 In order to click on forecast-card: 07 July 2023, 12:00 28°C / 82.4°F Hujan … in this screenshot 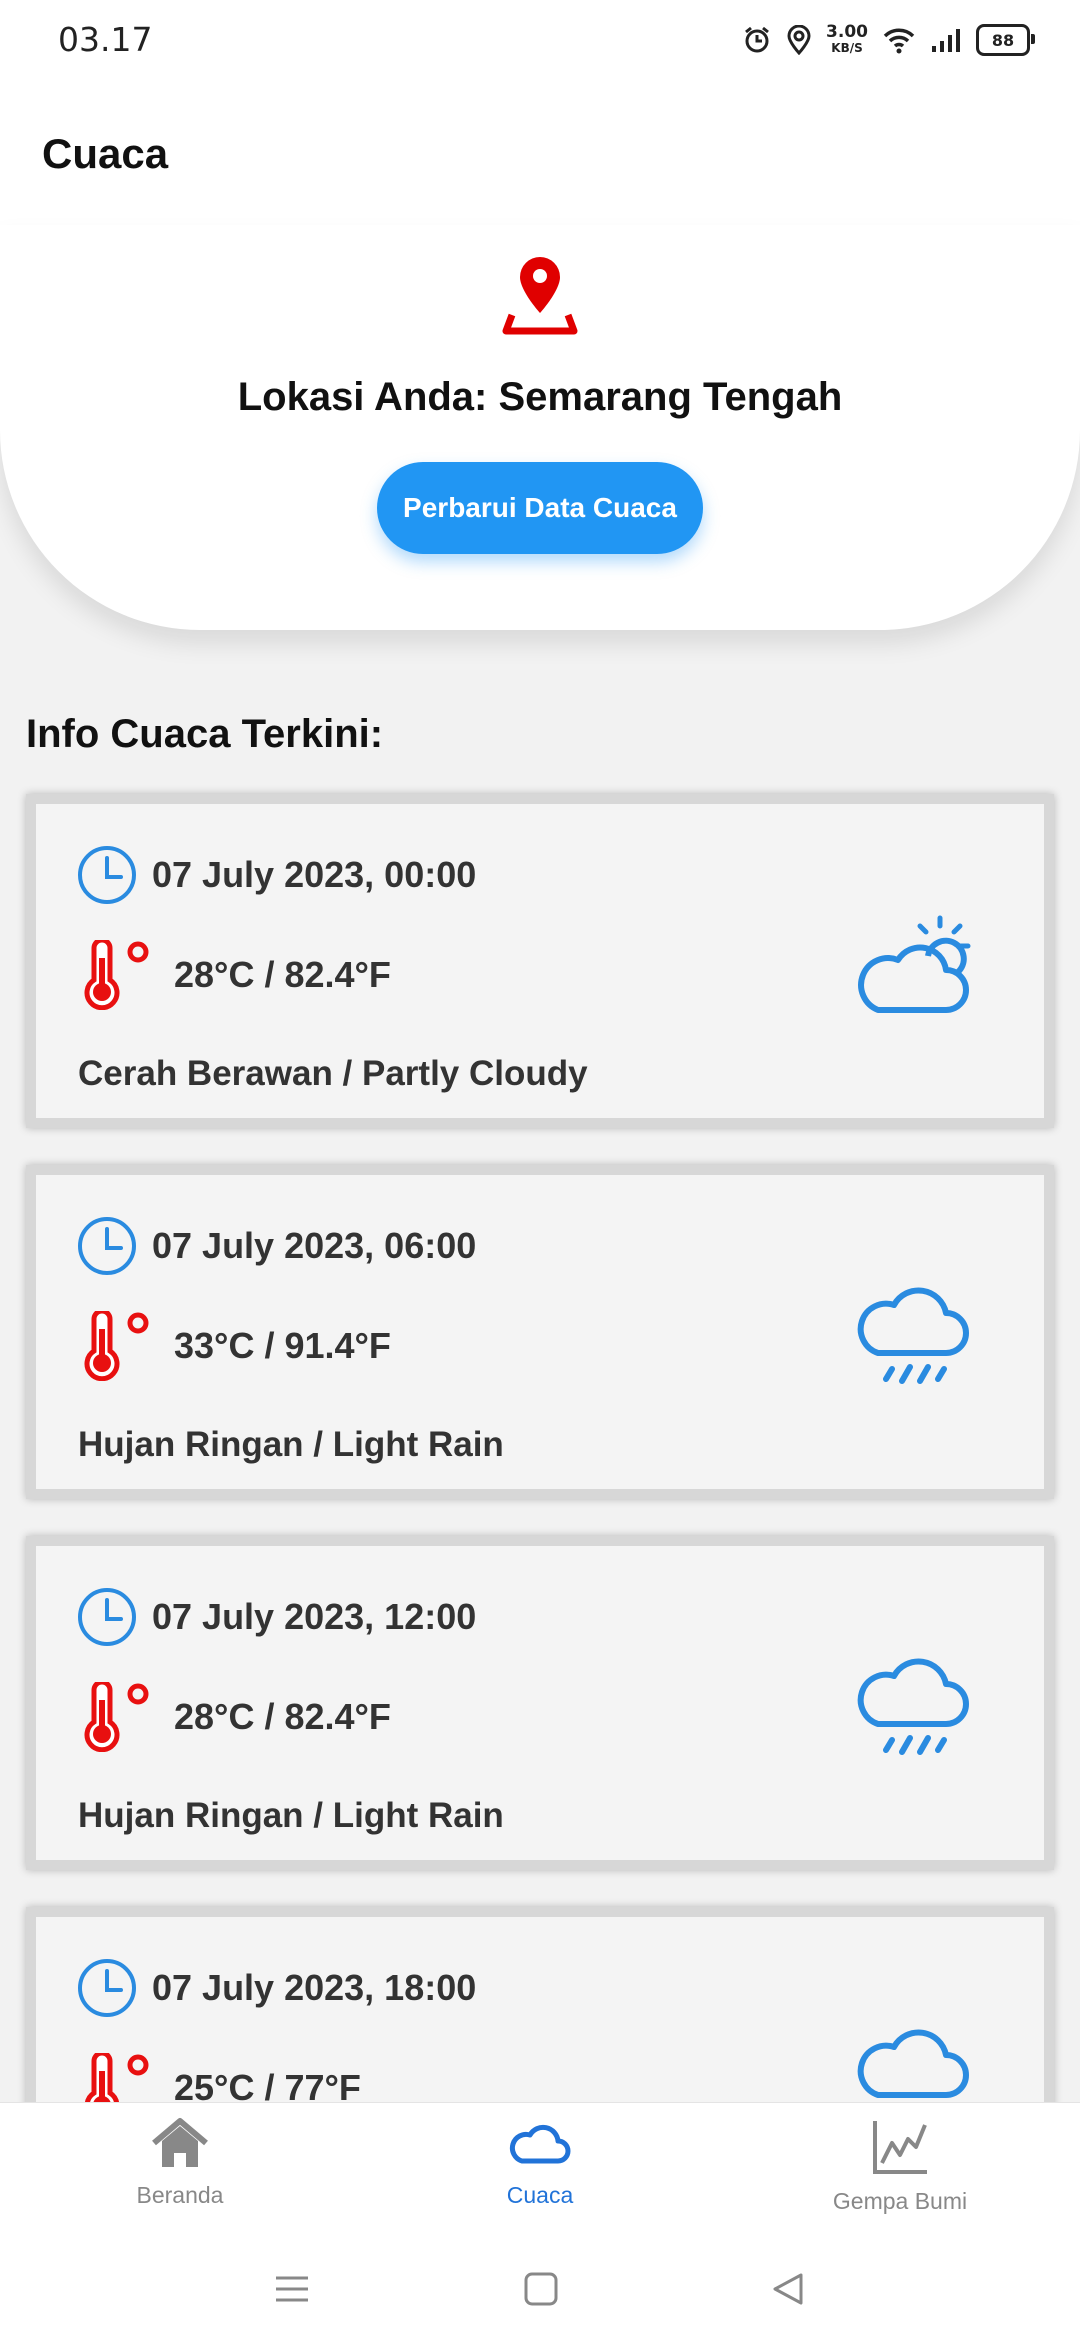, I will do `click(540, 1703)`.